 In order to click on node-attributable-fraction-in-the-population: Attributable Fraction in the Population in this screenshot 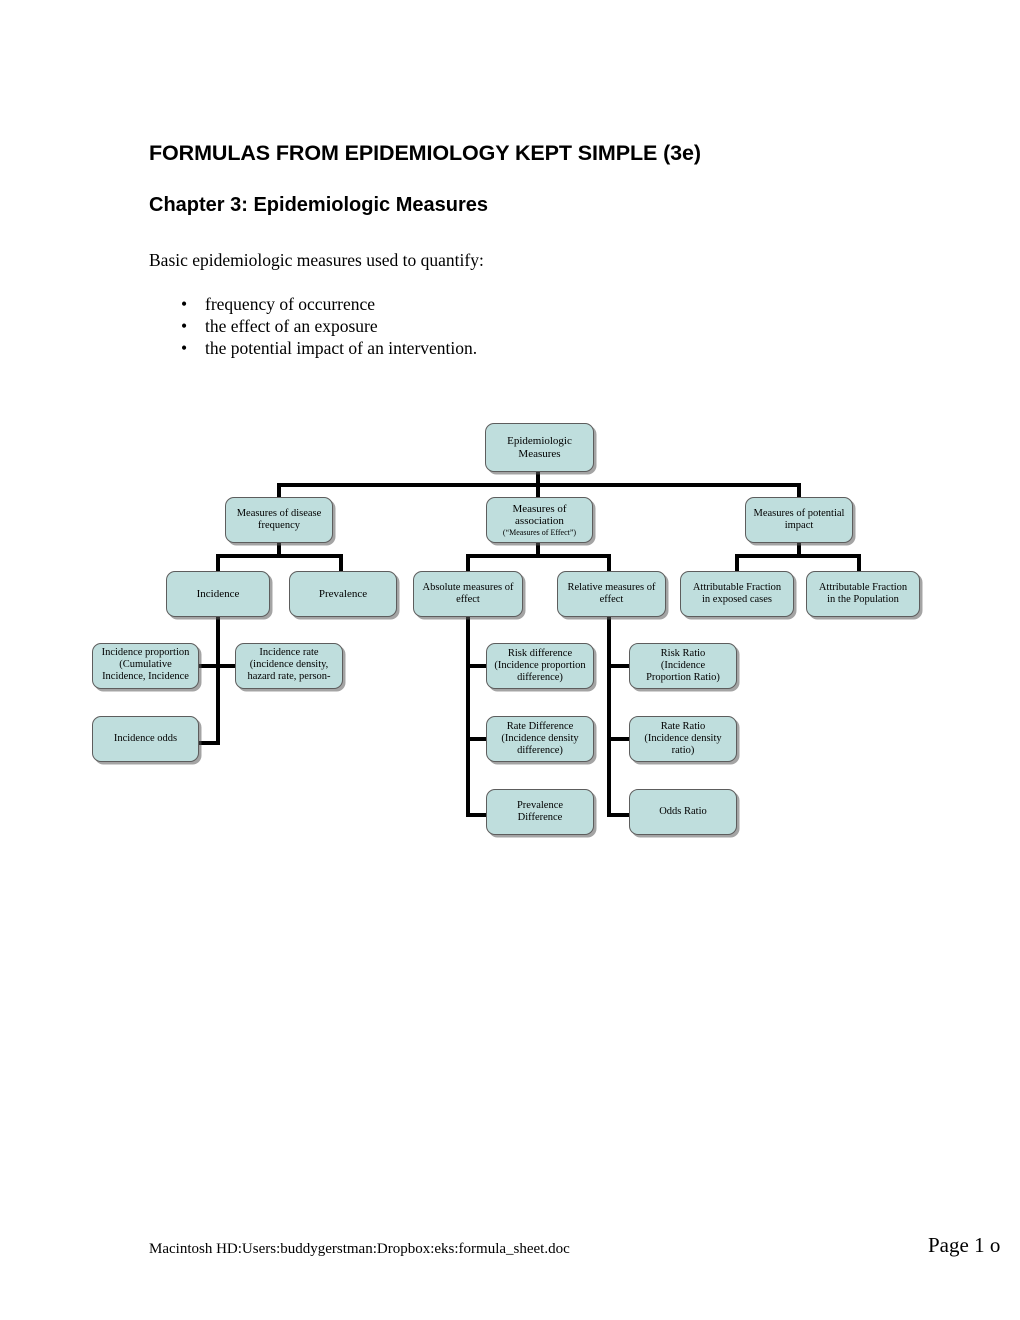, I will do `click(863, 594)`.